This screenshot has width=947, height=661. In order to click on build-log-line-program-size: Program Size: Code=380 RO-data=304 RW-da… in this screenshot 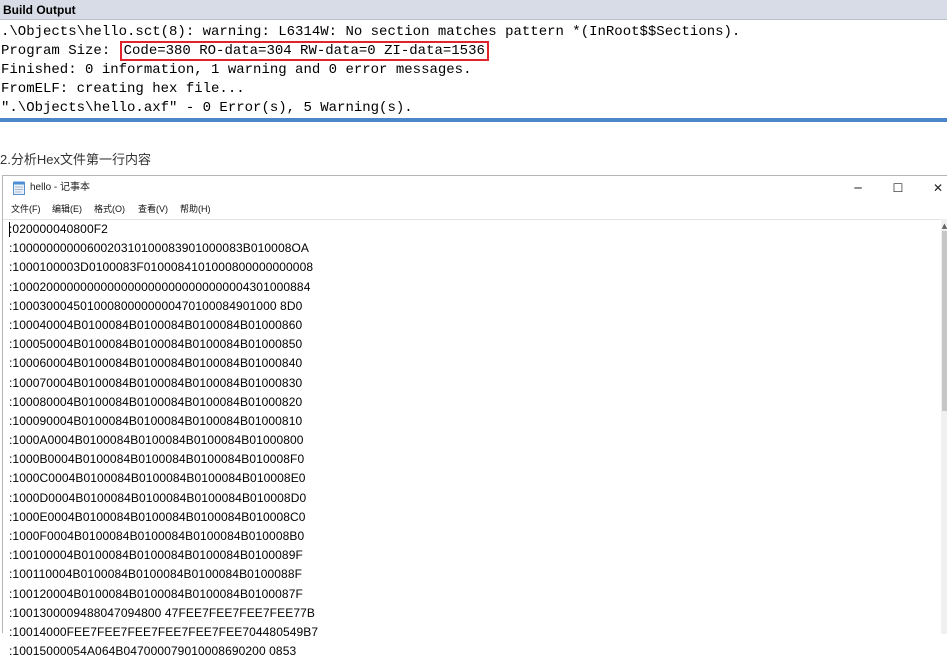, I will do `click(473, 51)`.